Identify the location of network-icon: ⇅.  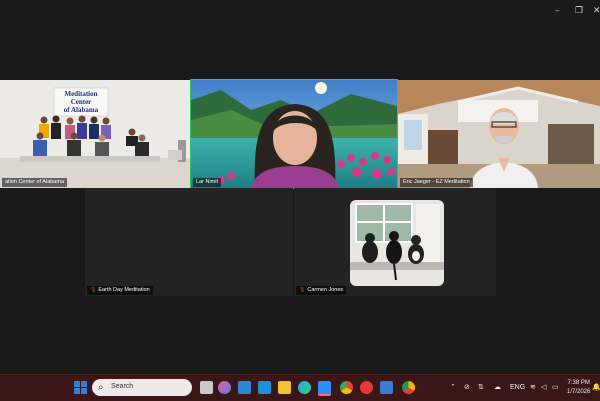
(481, 387).